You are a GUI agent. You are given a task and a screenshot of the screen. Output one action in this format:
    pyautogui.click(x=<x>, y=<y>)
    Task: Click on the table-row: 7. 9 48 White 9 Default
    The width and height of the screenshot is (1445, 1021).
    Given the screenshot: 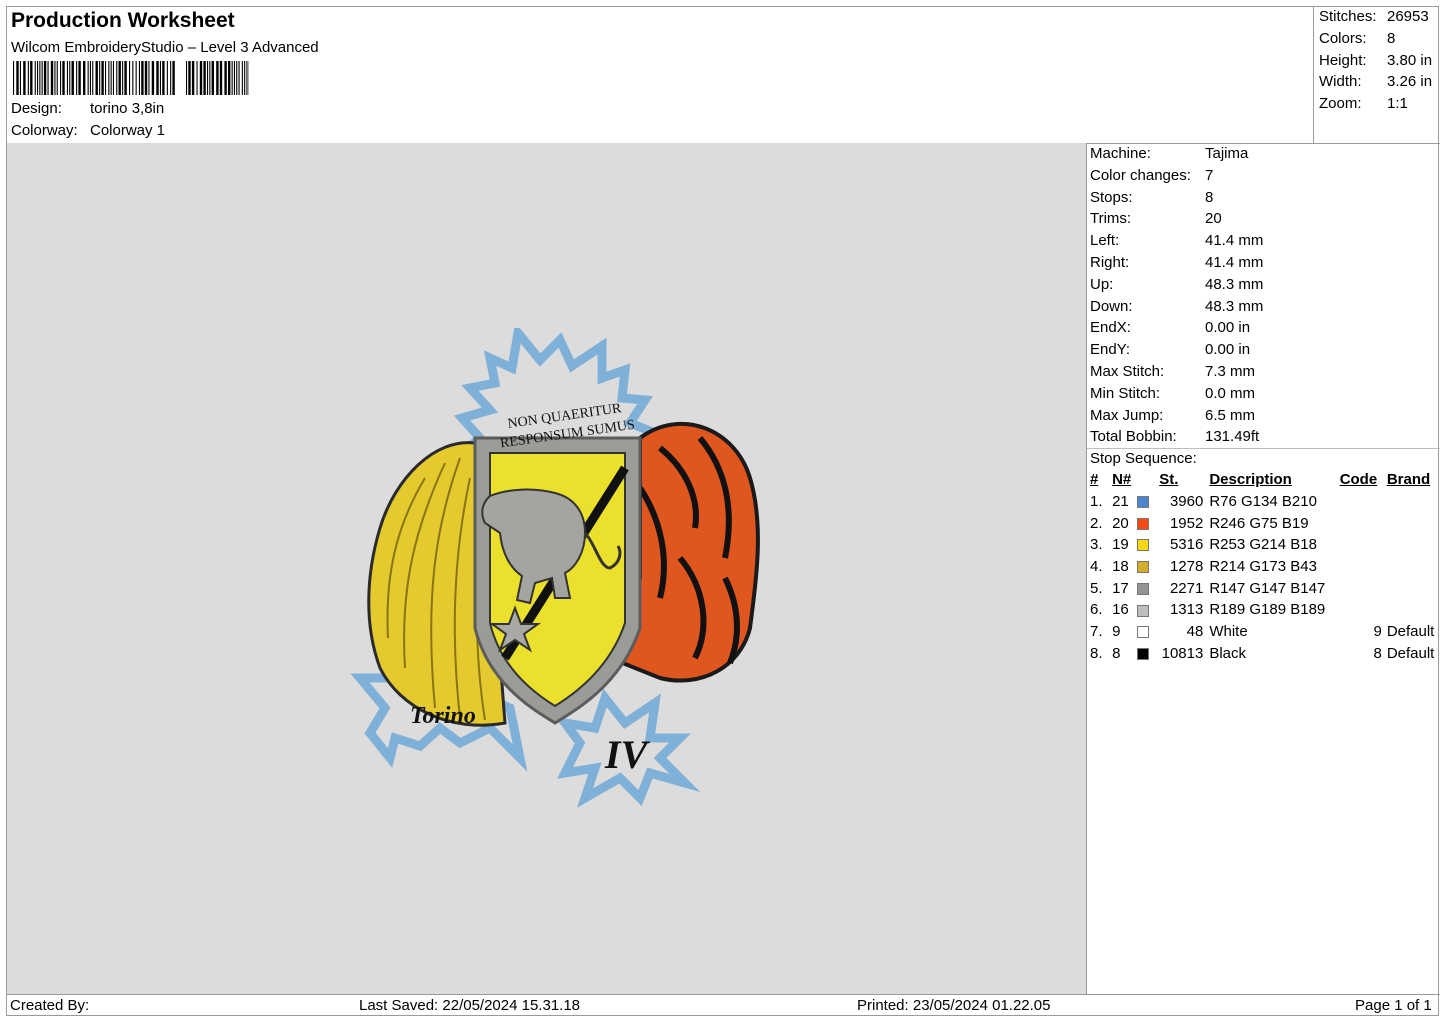 What is the action you would take?
    pyautogui.click(x=1263, y=632)
    